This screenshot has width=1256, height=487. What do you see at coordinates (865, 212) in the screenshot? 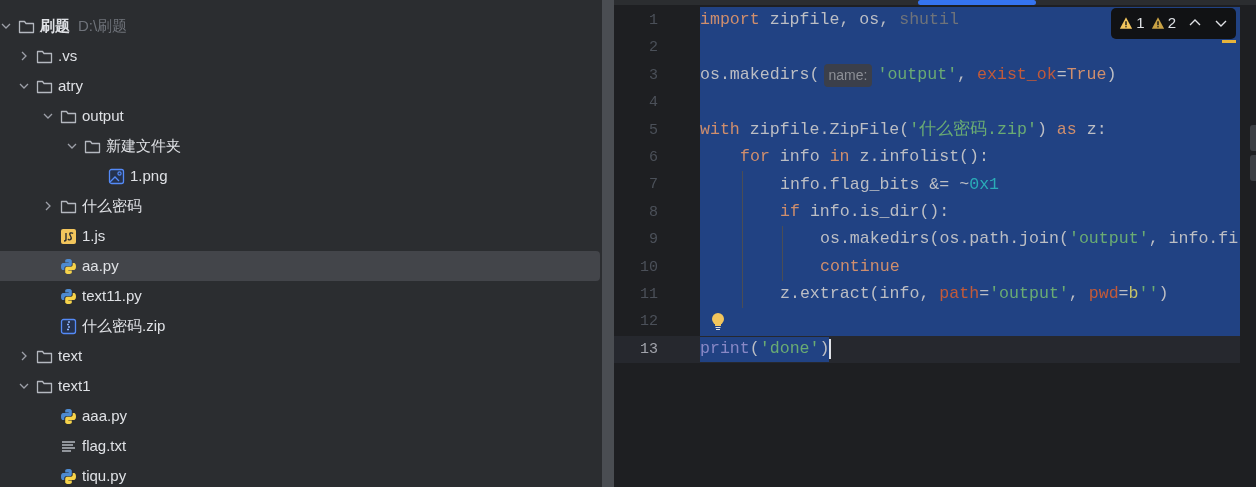
I see `code-text: if info.is_dir():` at bounding box center [865, 212].